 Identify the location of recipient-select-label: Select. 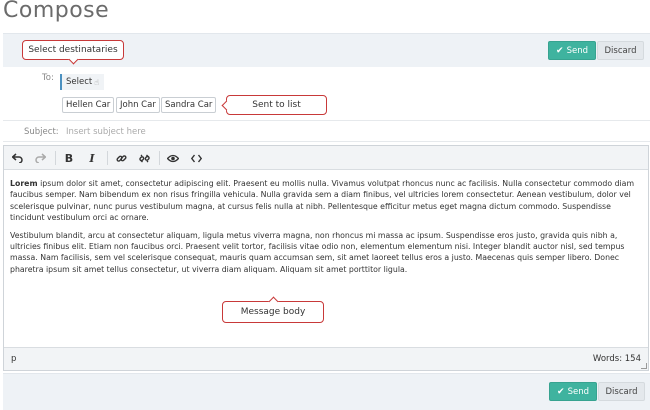
(79, 82).